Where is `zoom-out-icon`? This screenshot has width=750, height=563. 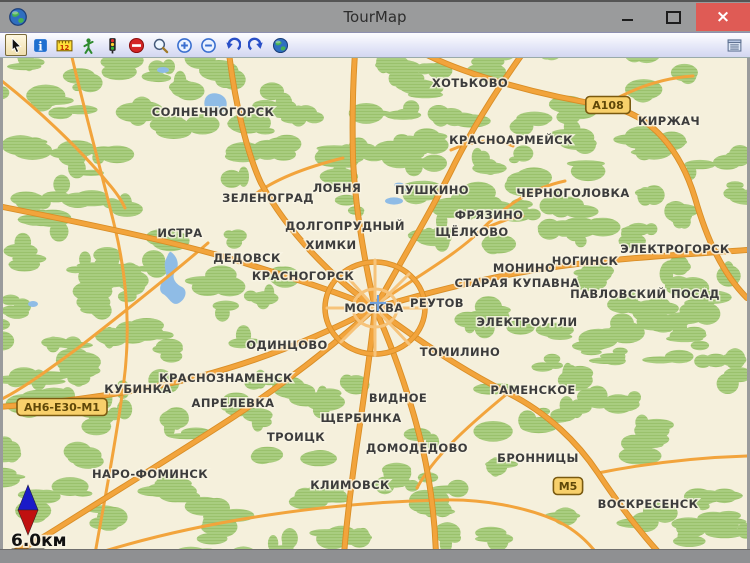
zoom-out-icon is located at coordinates (208, 45).